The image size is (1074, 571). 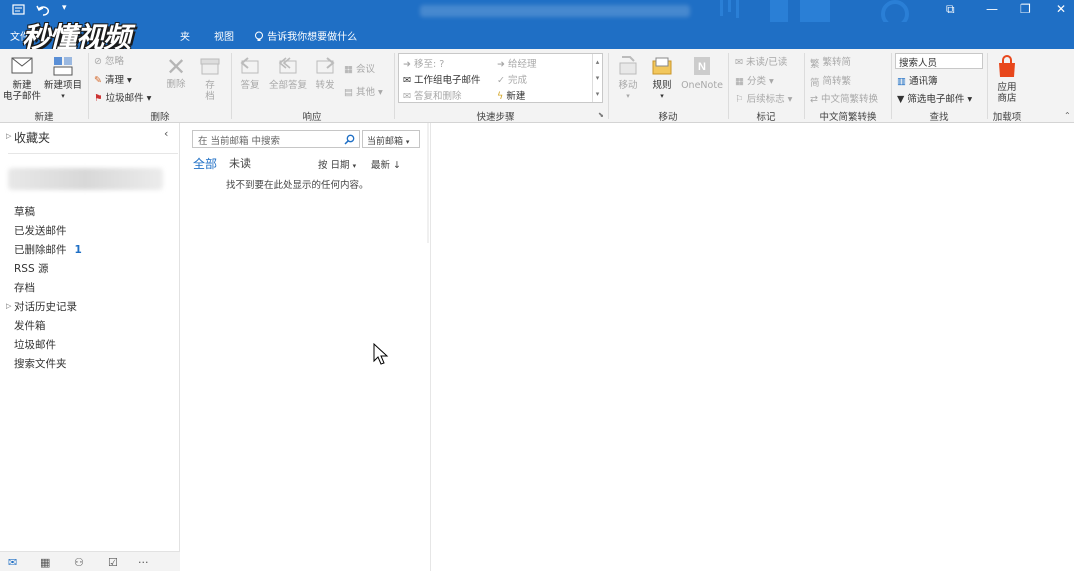 What do you see at coordinates (391, 139) in the screenshot?
I see `search-scope-dropdown: 当前邮箱 ▾` at bounding box center [391, 139].